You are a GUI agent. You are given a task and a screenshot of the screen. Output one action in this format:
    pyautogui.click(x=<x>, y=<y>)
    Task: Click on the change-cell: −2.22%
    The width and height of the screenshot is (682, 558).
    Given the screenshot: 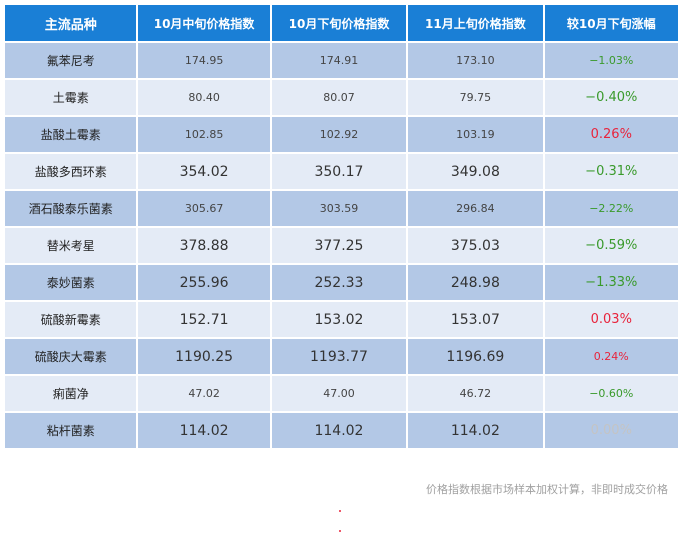 What is the action you would take?
    pyautogui.click(x=611, y=208)
    